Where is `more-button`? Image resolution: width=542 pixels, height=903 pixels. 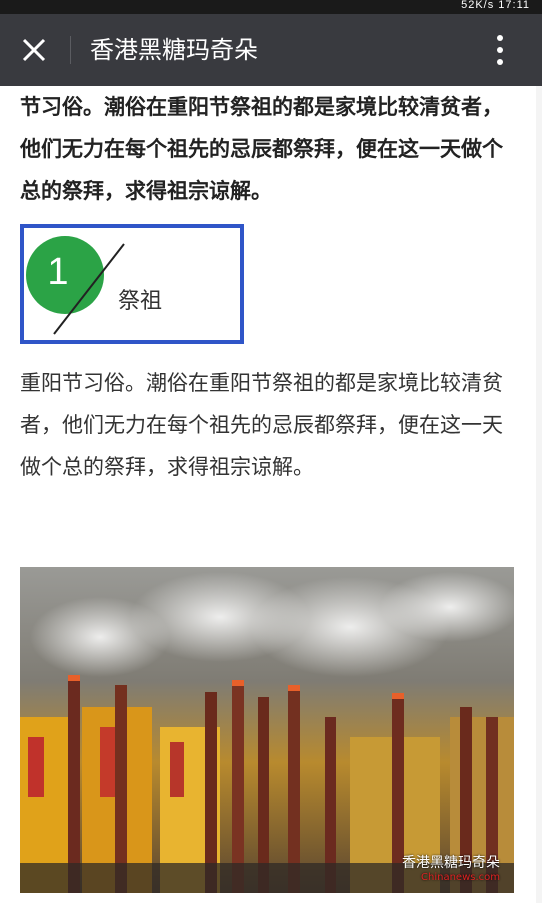
more-button is located at coordinates (500, 50).